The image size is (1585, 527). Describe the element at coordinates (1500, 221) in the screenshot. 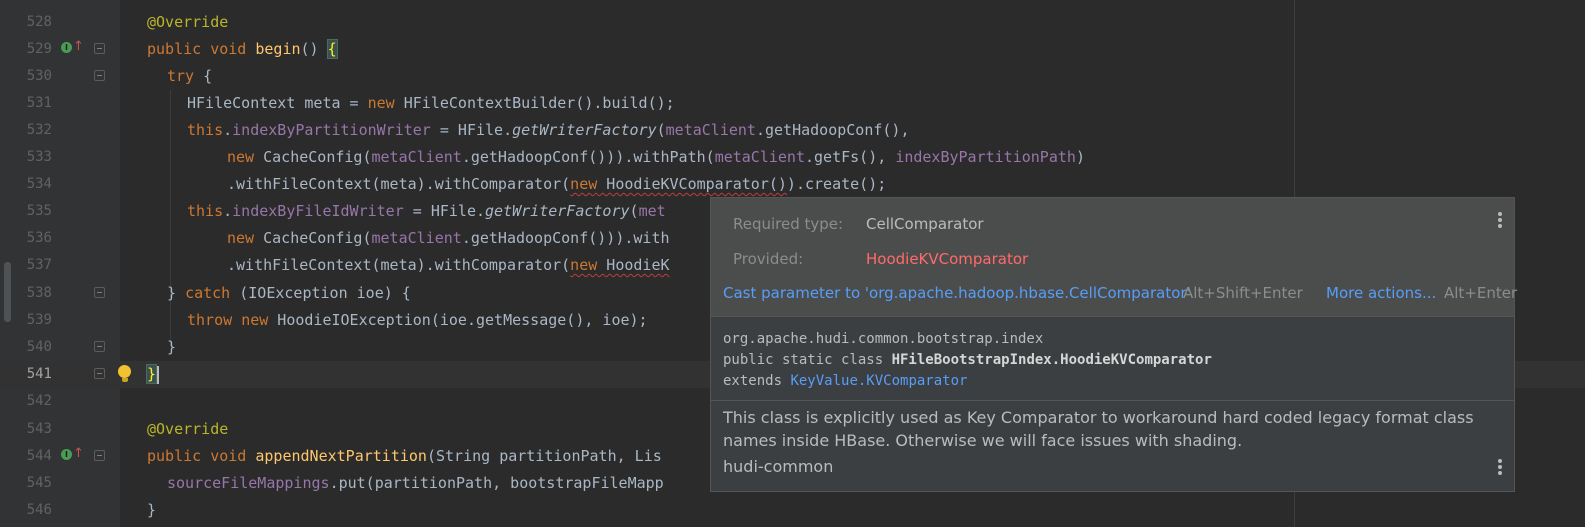

I see `more-options-icon` at that location.